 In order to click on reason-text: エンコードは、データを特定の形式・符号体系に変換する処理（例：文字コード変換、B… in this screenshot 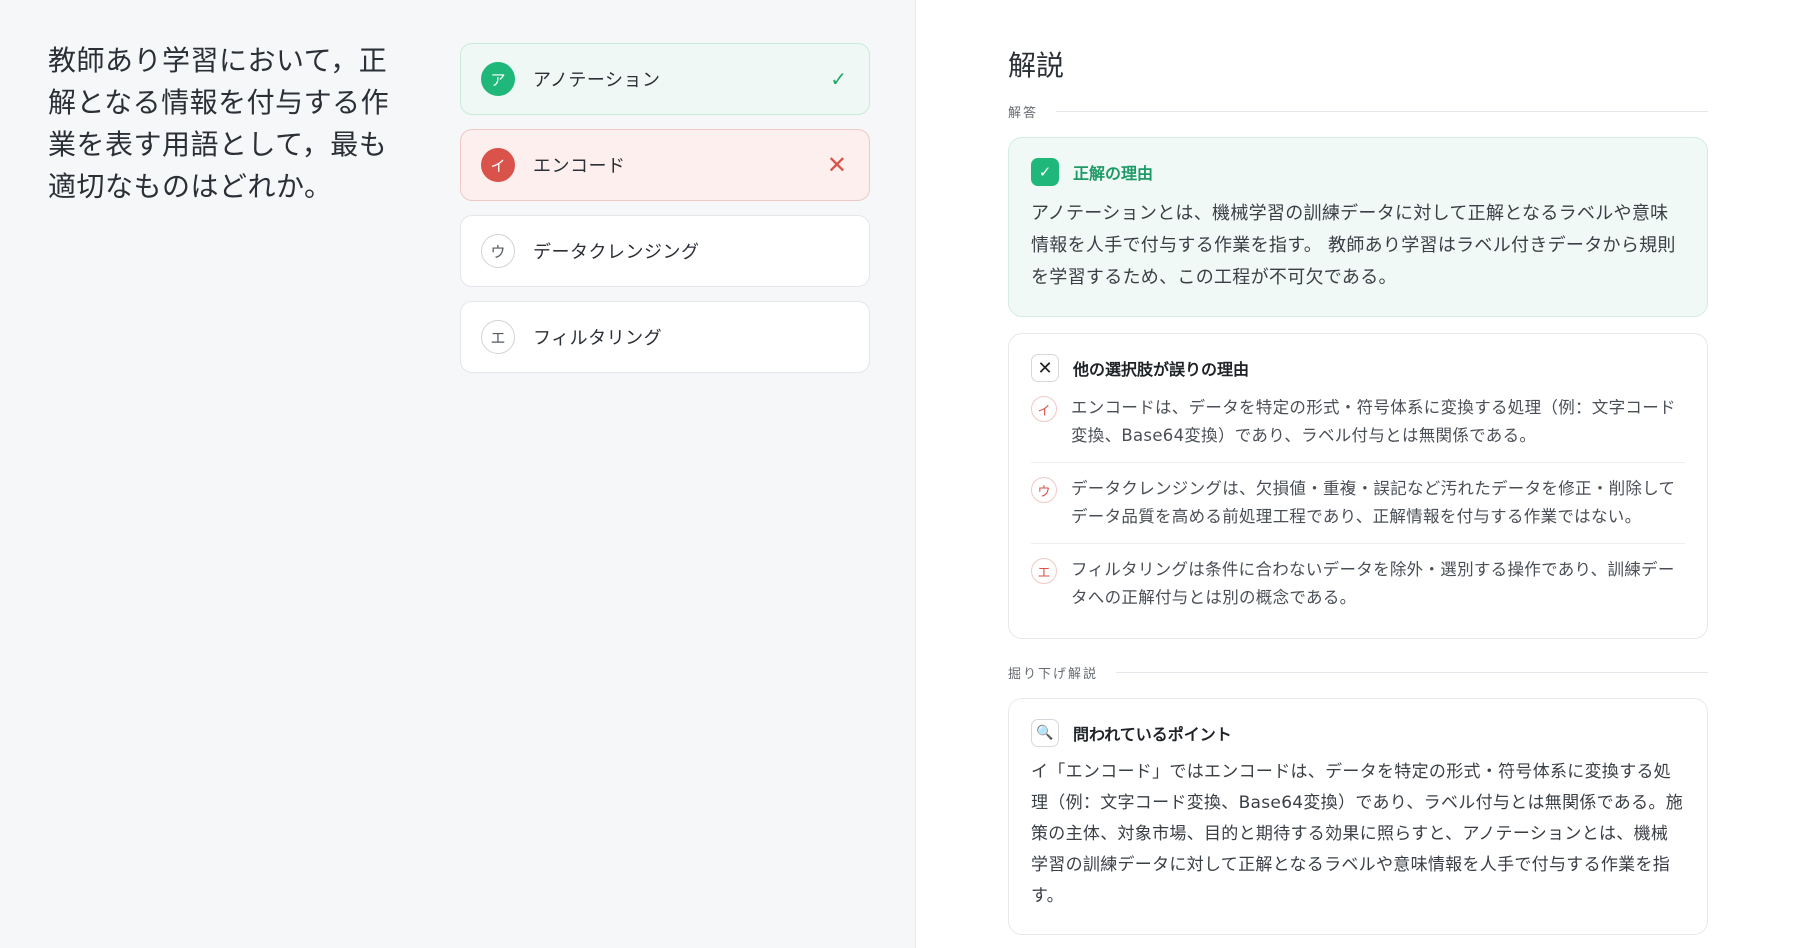, I will do `click(1373, 421)`.